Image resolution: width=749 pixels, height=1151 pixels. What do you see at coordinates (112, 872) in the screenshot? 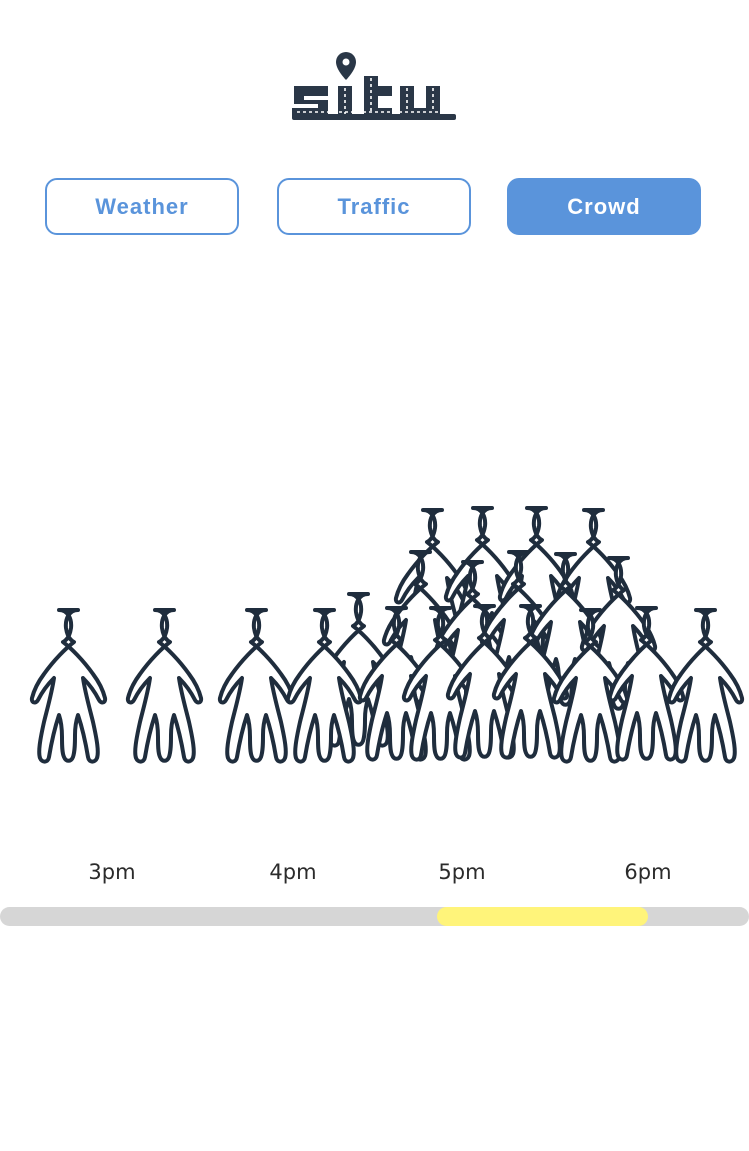
I see `time-label-3pm: 3pm` at bounding box center [112, 872].